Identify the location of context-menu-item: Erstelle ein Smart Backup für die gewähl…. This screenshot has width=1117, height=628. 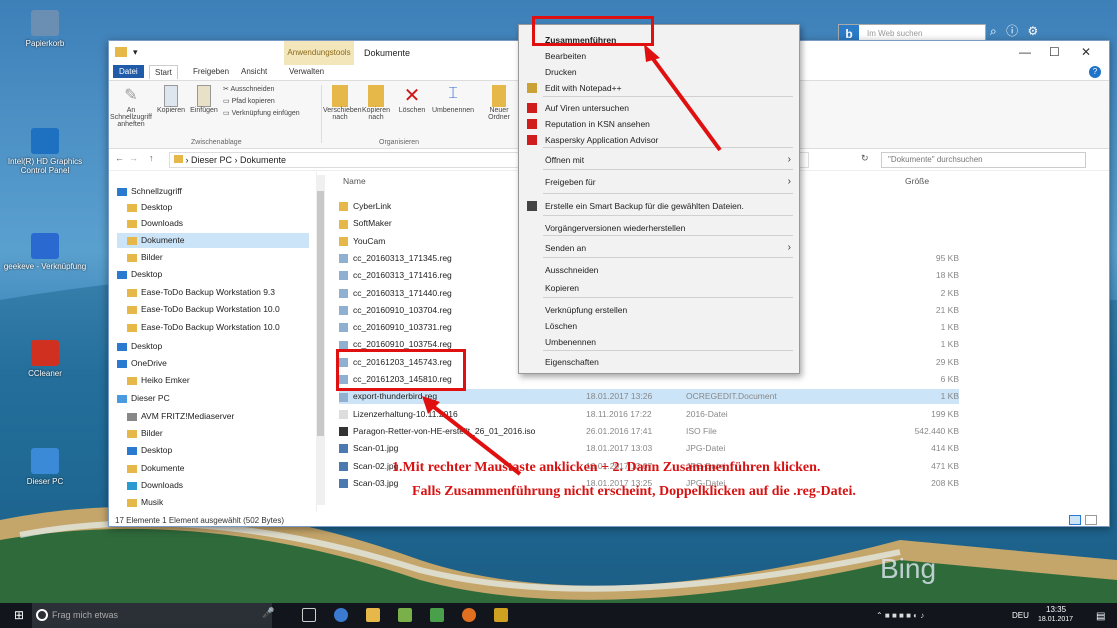
(656, 206).